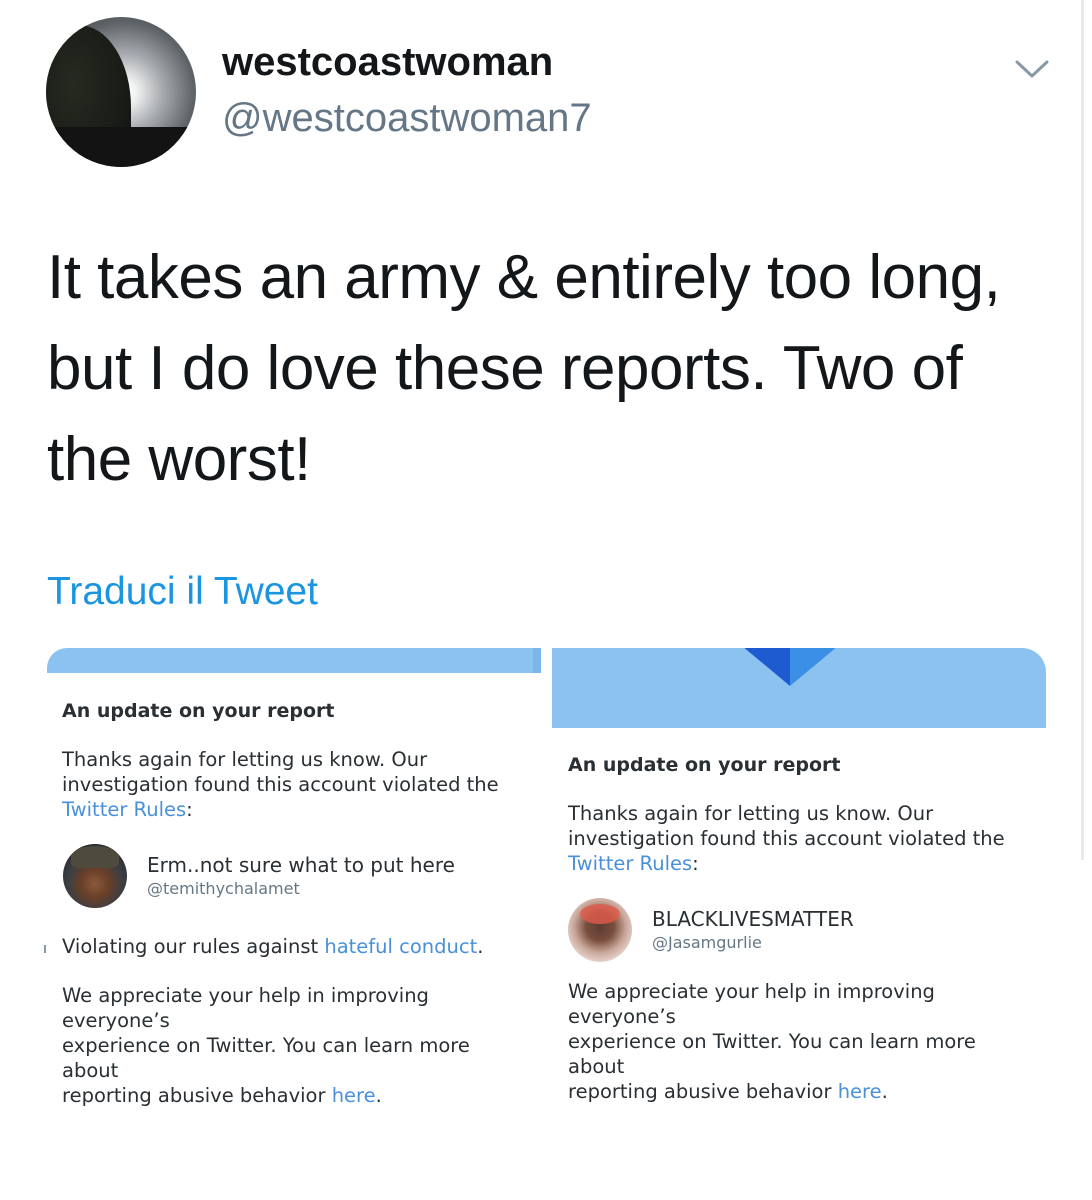 The image size is (1092, 1200). Describe the element at coordinates (1082, 430) in the screenshot. I see `scroll-edge` at that location.